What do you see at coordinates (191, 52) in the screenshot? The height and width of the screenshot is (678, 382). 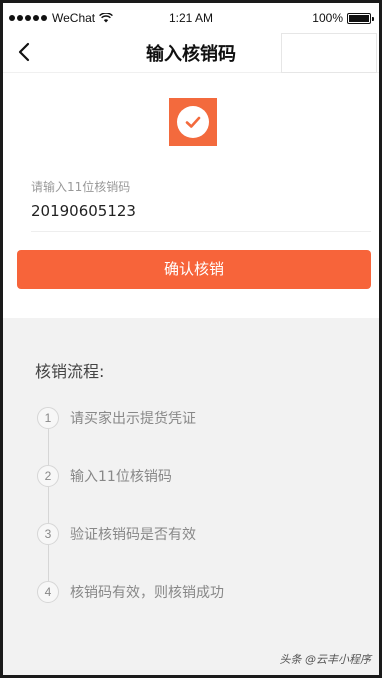 I see `nav-bar: 输入核销码` at bounding box center [191, 52].